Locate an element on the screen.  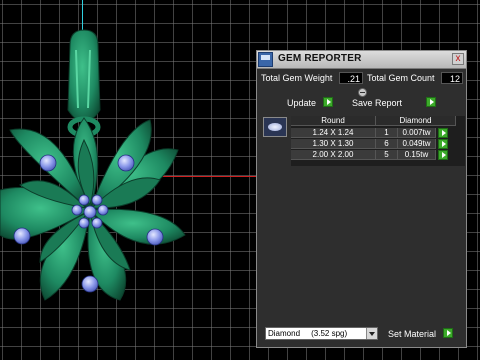
panel-title: GEM REPORTER is located at coordinates (320, 58).